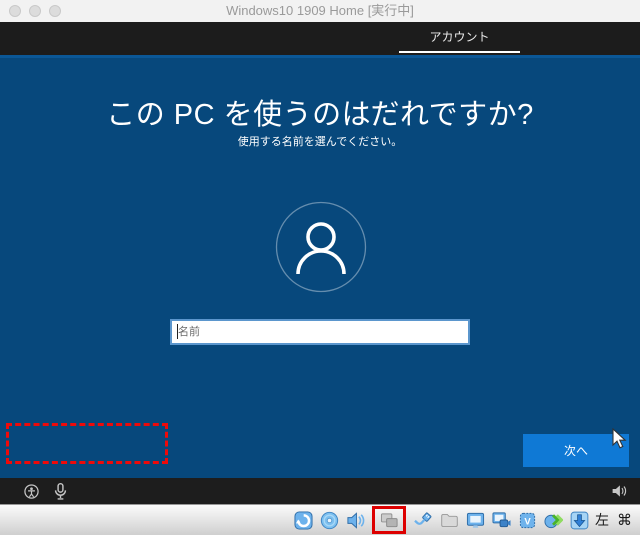 The width and height of the screenshot is (640, 535). What do you see at coordinates (87, 443) in the screenshot?
I see `red-dashed-annotation` at bounding box center [87, 443].